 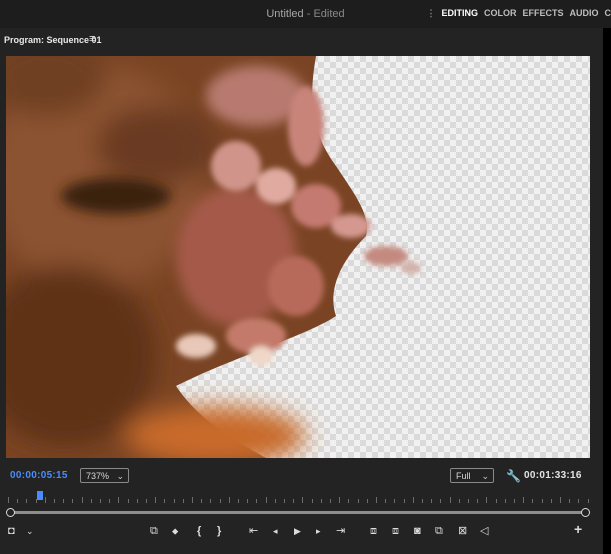 What do you see at coordinates (513, 476) in the screenshot?
I see `wrench-icon: 🔧` at bounding box center [513, 476].